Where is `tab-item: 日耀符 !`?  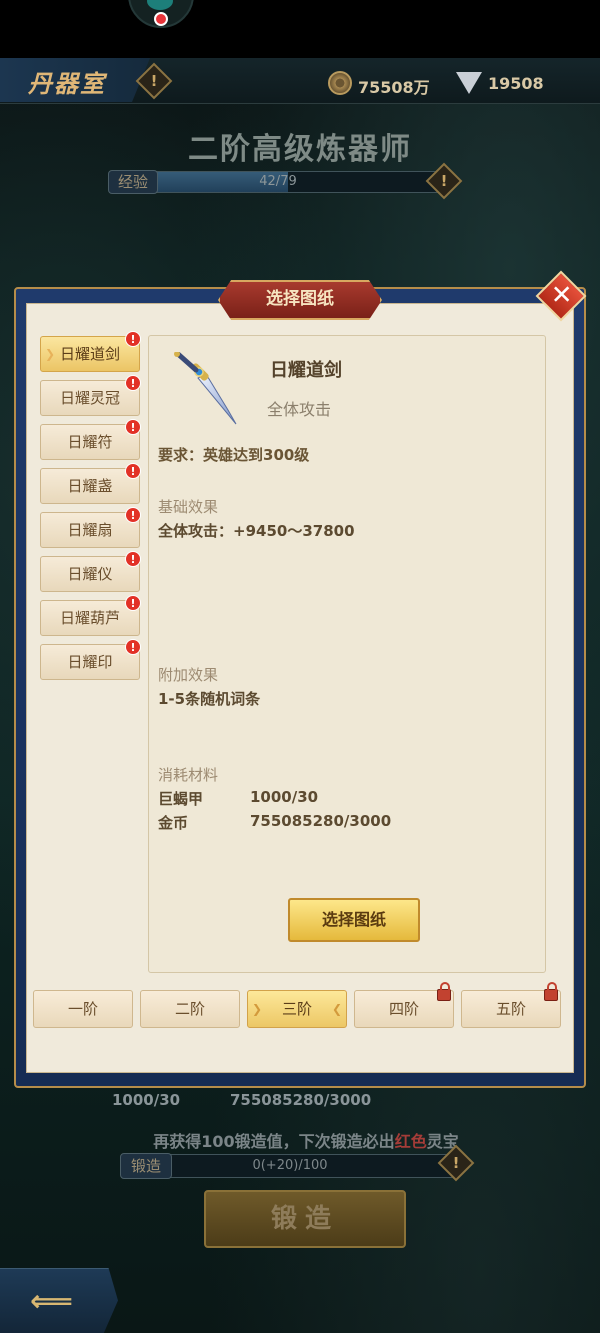
tab-item: 日耀符 ! is located at coordinates (90, 439).